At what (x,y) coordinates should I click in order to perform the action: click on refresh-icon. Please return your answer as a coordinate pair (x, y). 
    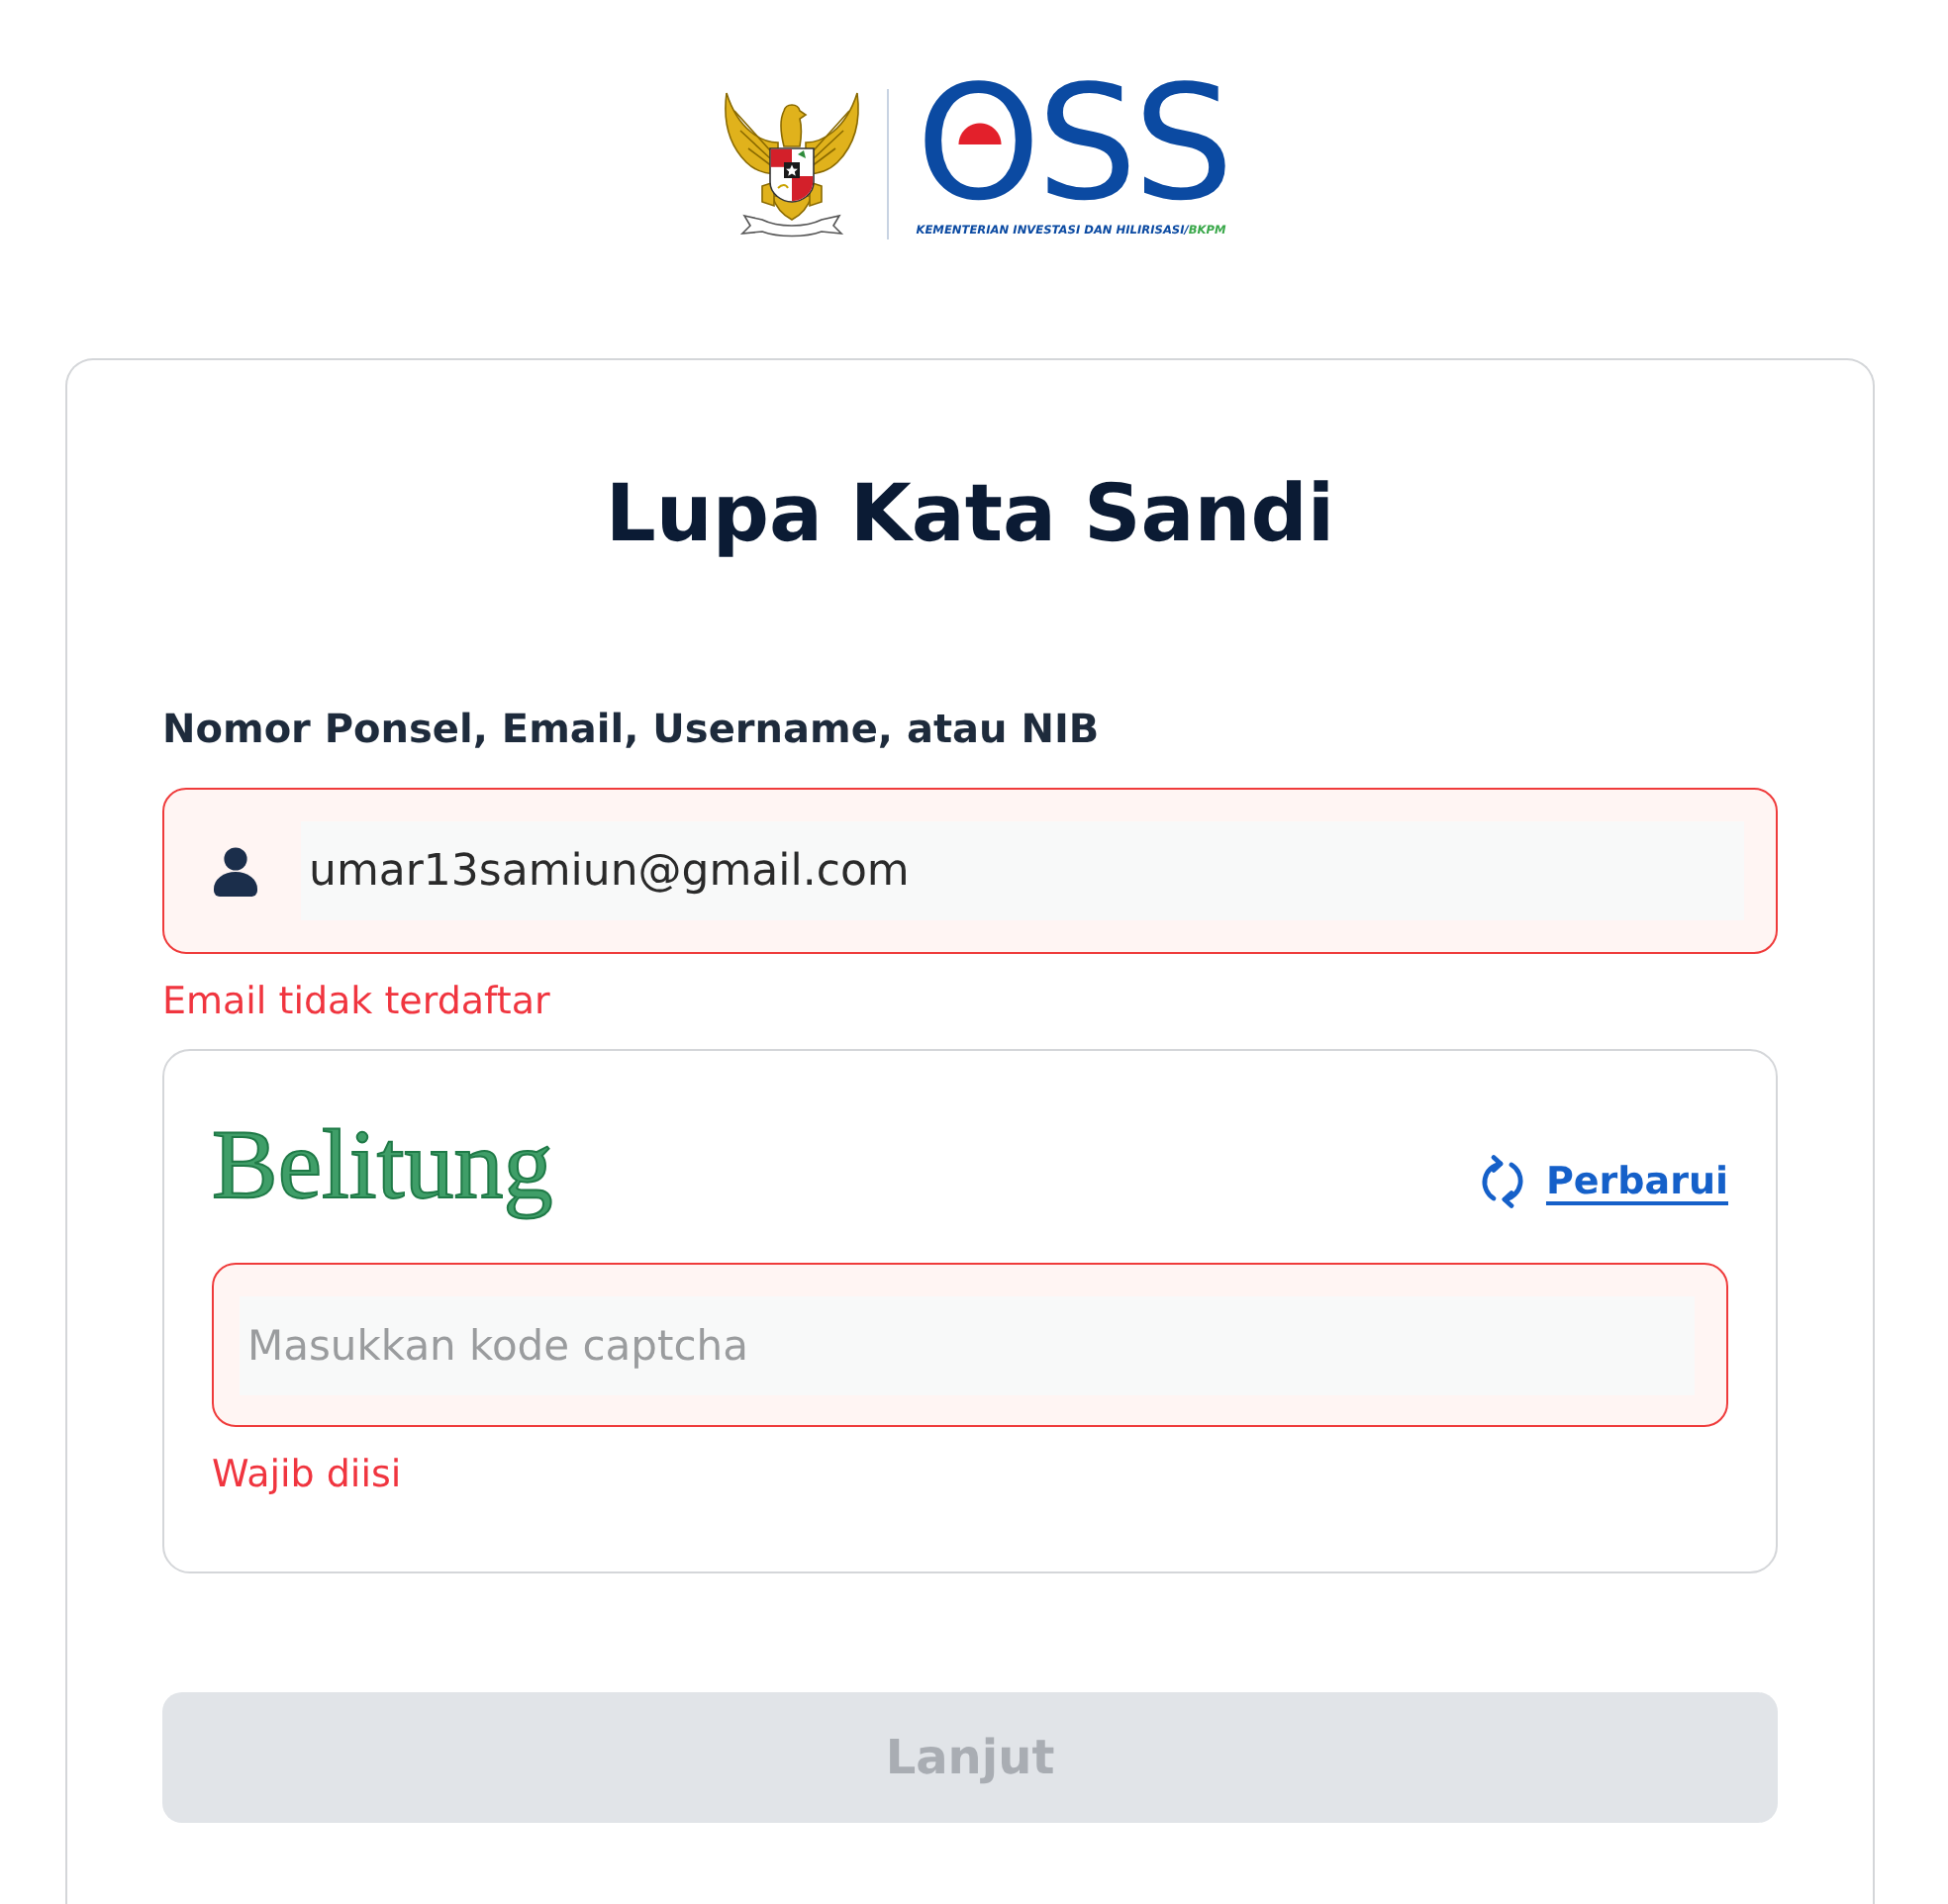
    Looking at the image, I should click on (1502, 1181).